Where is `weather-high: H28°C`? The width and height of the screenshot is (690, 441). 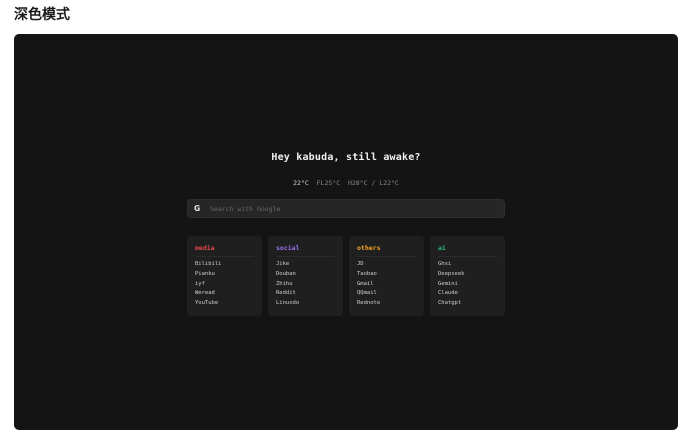
weather-high: H28°C is located at coordinates (357, 183).